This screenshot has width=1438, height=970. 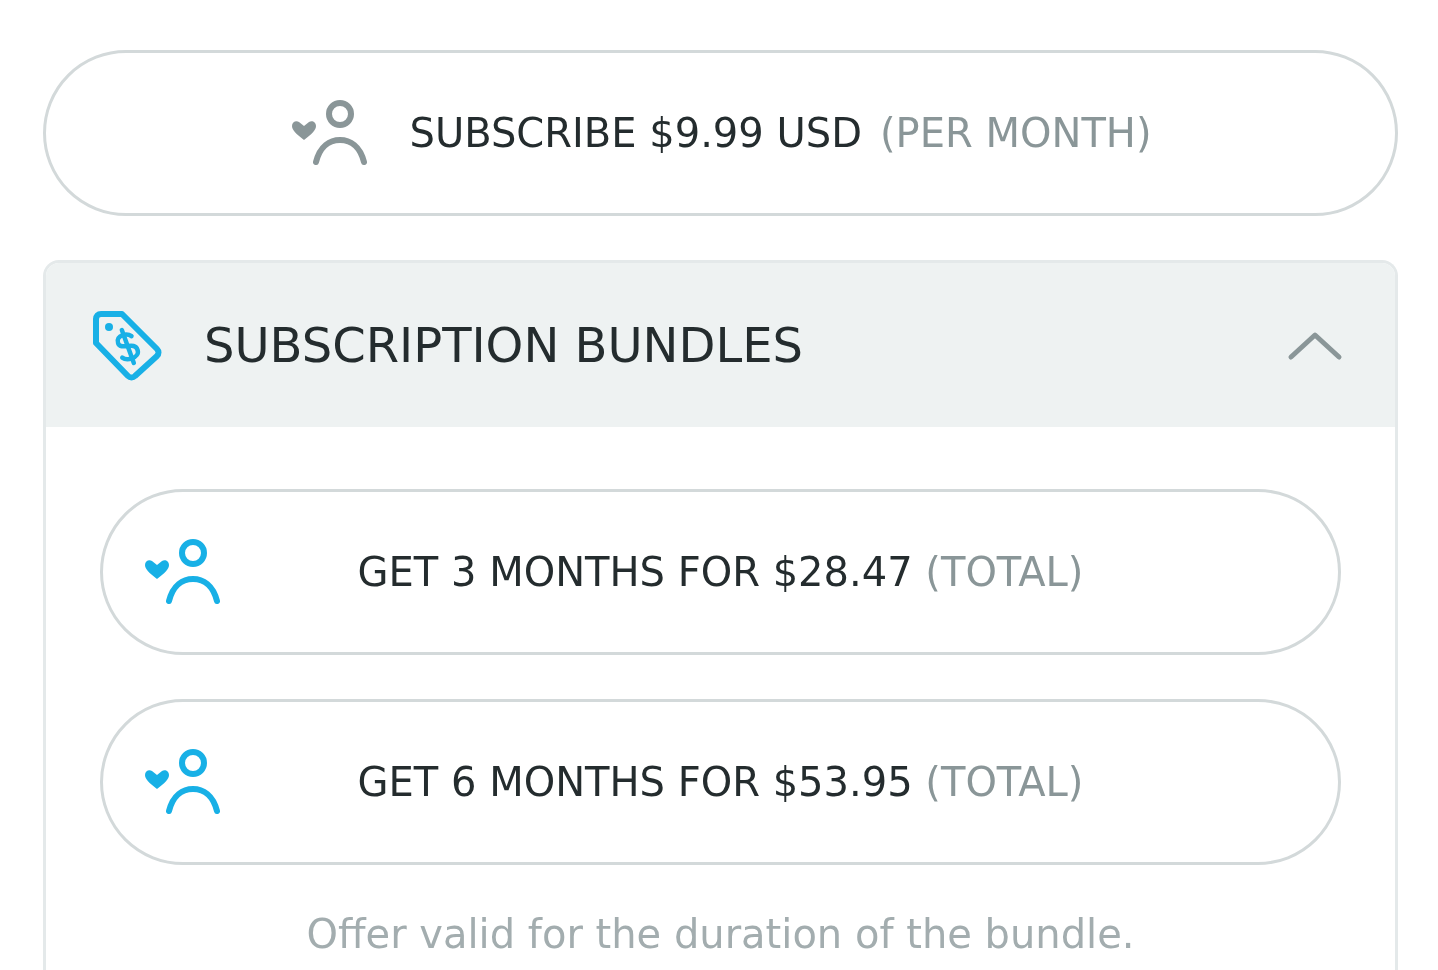 I want to click on bundle-option-button: GET 6 MONTHS FOR $53.95 (TOTAL), so click(x=720, y=782).